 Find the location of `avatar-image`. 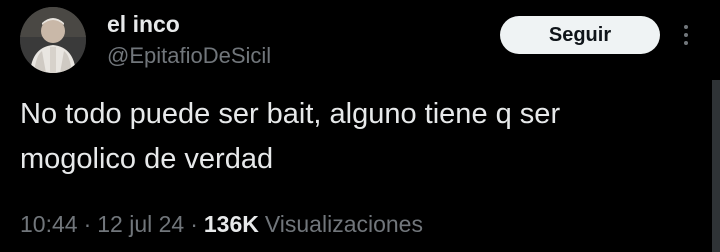

avatar-image is located at coordinates (53, 40).